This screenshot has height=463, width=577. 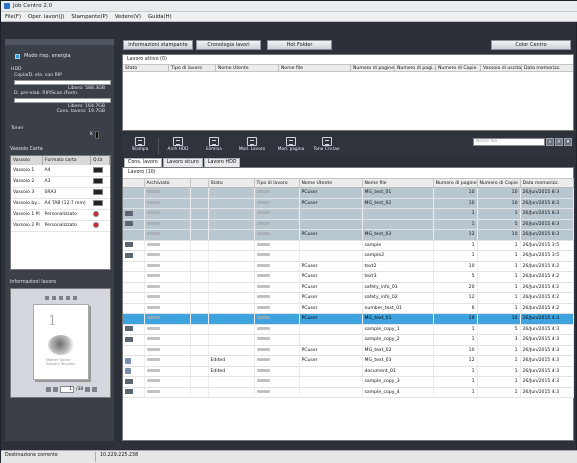 What do you see at coordinates (455, 183) in the screenshot?
I see `col-pages: Numero di pagine` at bounding box center [455, 183].